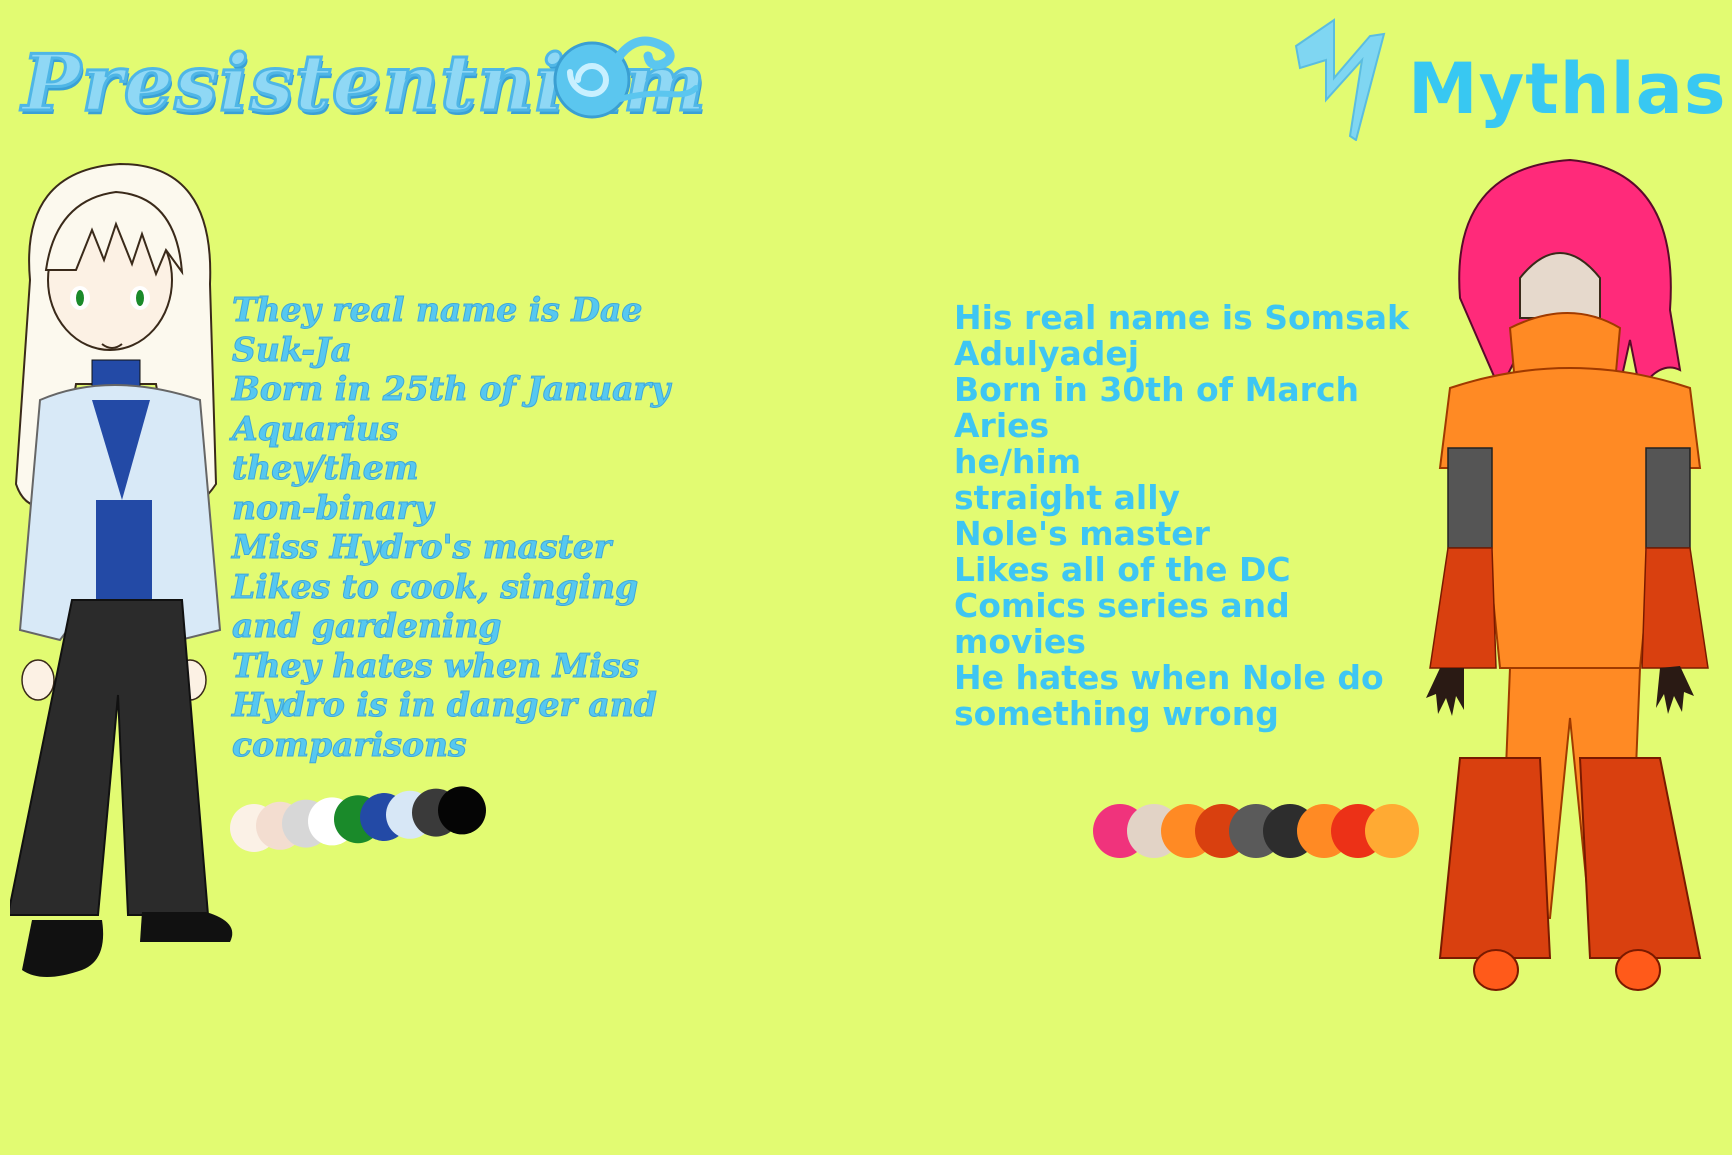 The width and height of the screenshot is (1732, 1155). Describe the element at coordinates (1157, 389) in the screenshot. I see `info-line: Born in 30th of March` at that location.